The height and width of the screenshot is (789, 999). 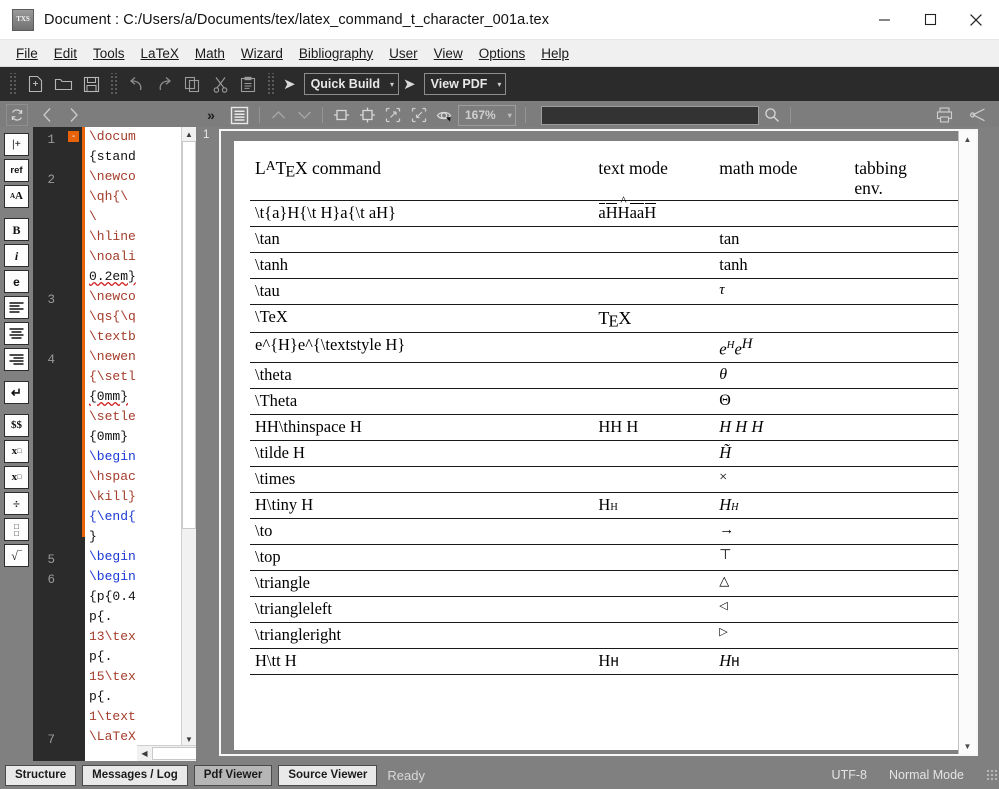 What do you see at coordinates (109, 53) in the screenshot?
I see `menu-tools: Tools` at bounding box center [109, 53].